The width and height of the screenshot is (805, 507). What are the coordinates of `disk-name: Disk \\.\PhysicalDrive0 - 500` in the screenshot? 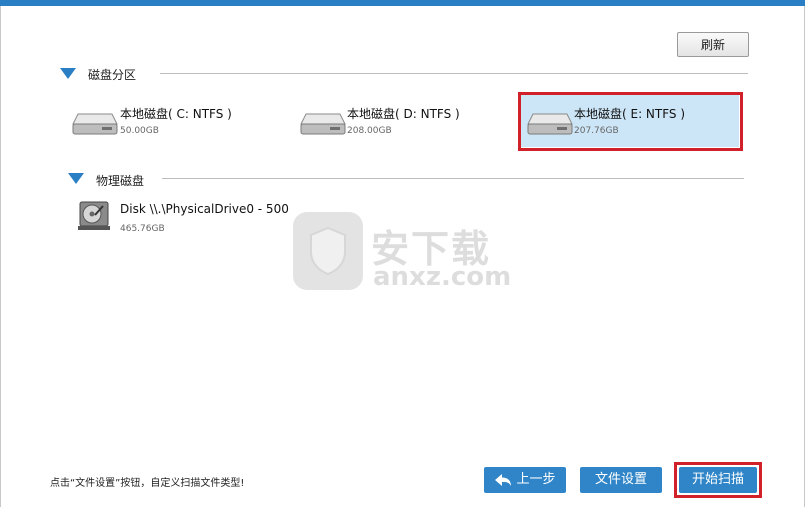 It's located at (204, 209).